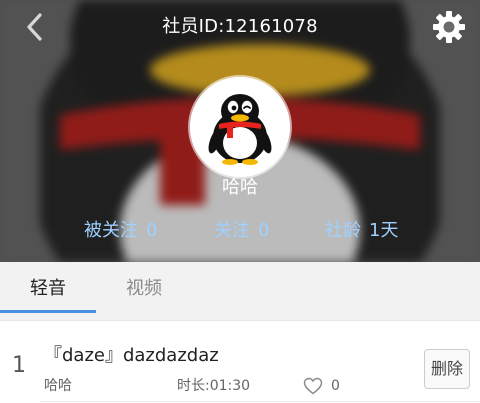 This screenshot has width=480, height=403. Describe the element at coordinates (19, 365) in the screenshot. I see `list-item-index: 1` at that location.